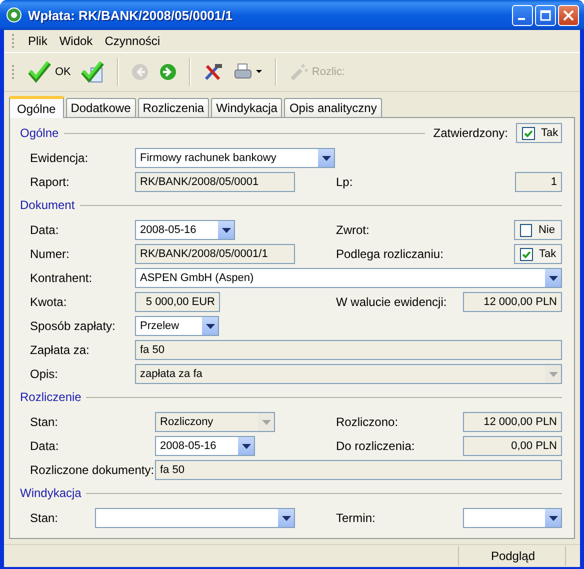 This screenshot has height=569, width=584. I want to click on minimize-button, so click(522, 15).